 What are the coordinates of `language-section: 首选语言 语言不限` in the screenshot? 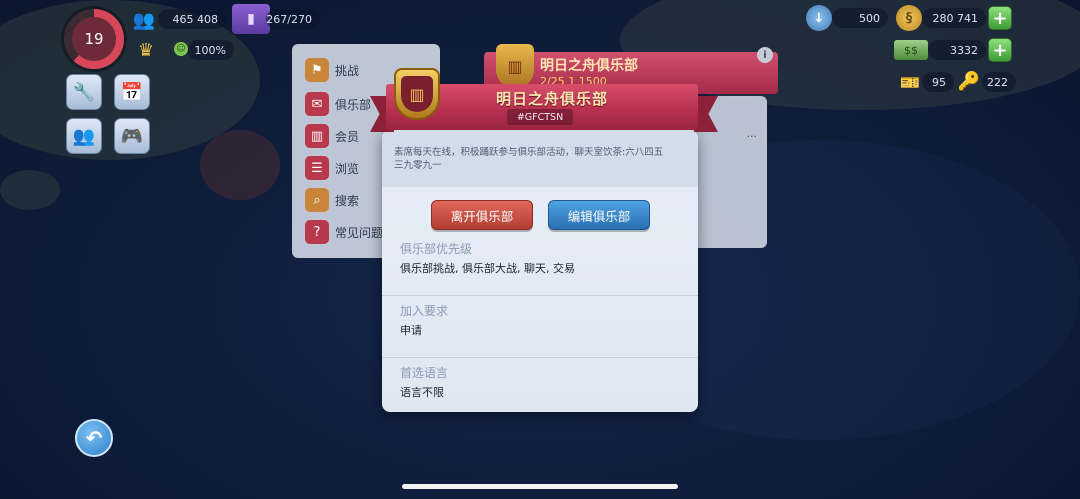 It's located at (424, 382).